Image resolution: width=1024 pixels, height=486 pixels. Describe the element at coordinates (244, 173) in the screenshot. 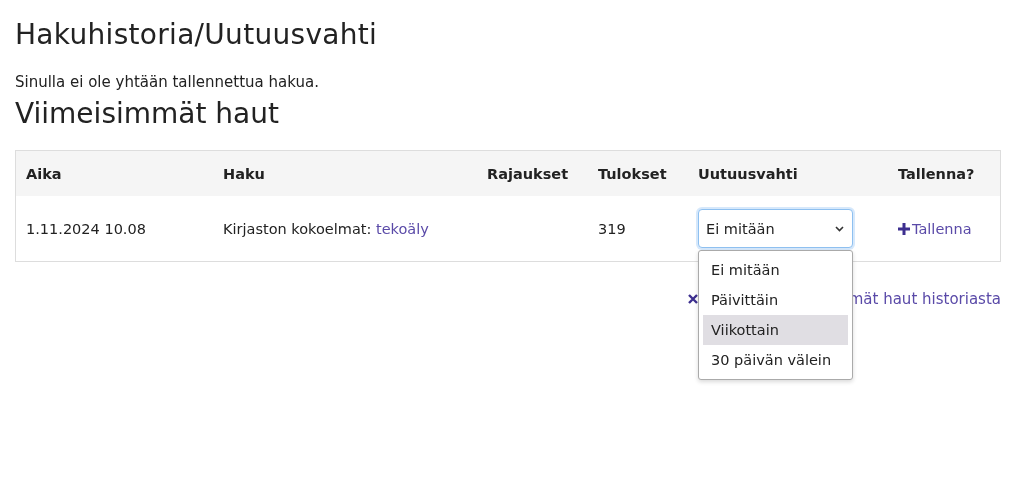

I see `column-header: Haku` at that location.